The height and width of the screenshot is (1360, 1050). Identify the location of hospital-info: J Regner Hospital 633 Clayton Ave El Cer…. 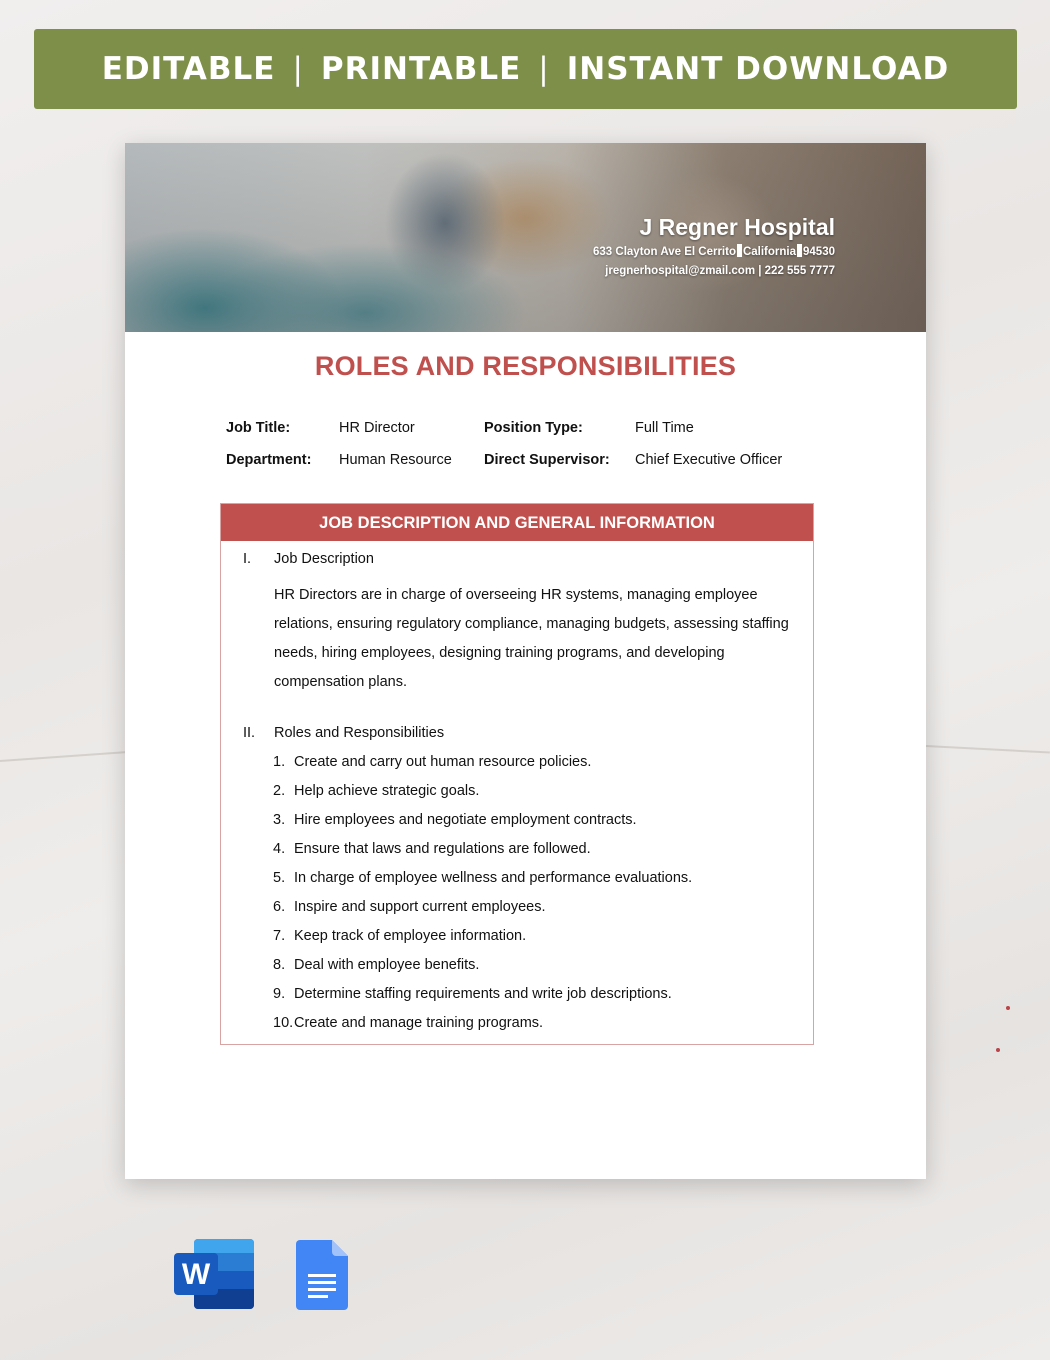
(714, 246).